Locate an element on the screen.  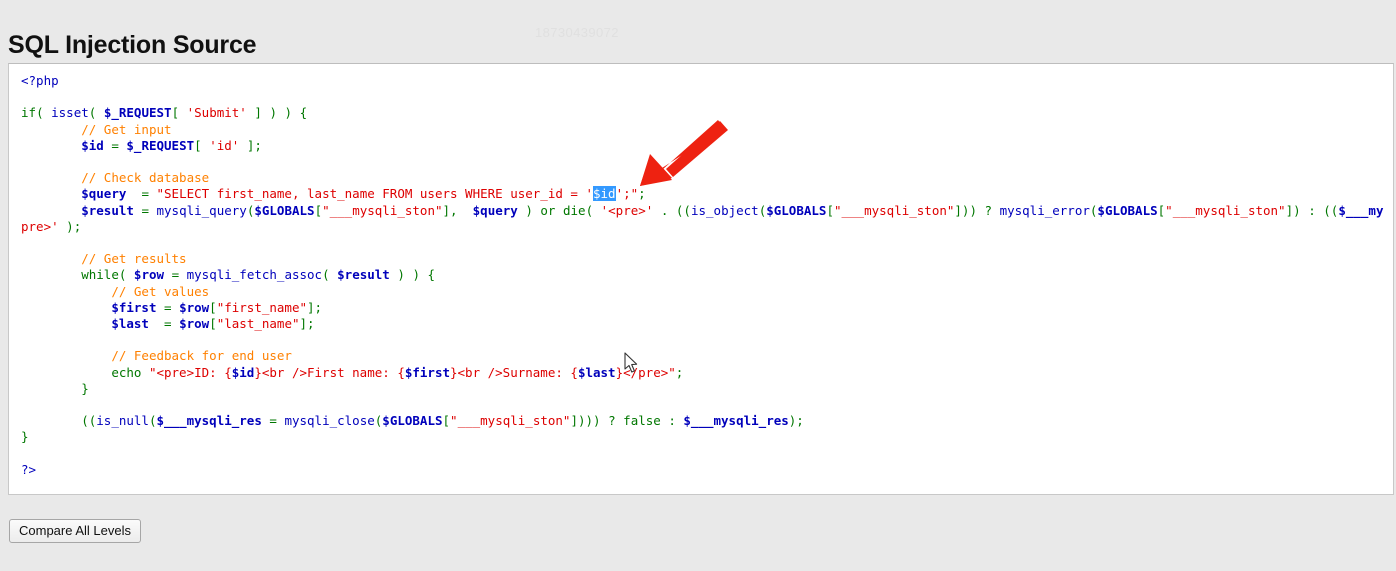
compare-all-levels-button: Compare All Levels is located at coordinates (75, 531).